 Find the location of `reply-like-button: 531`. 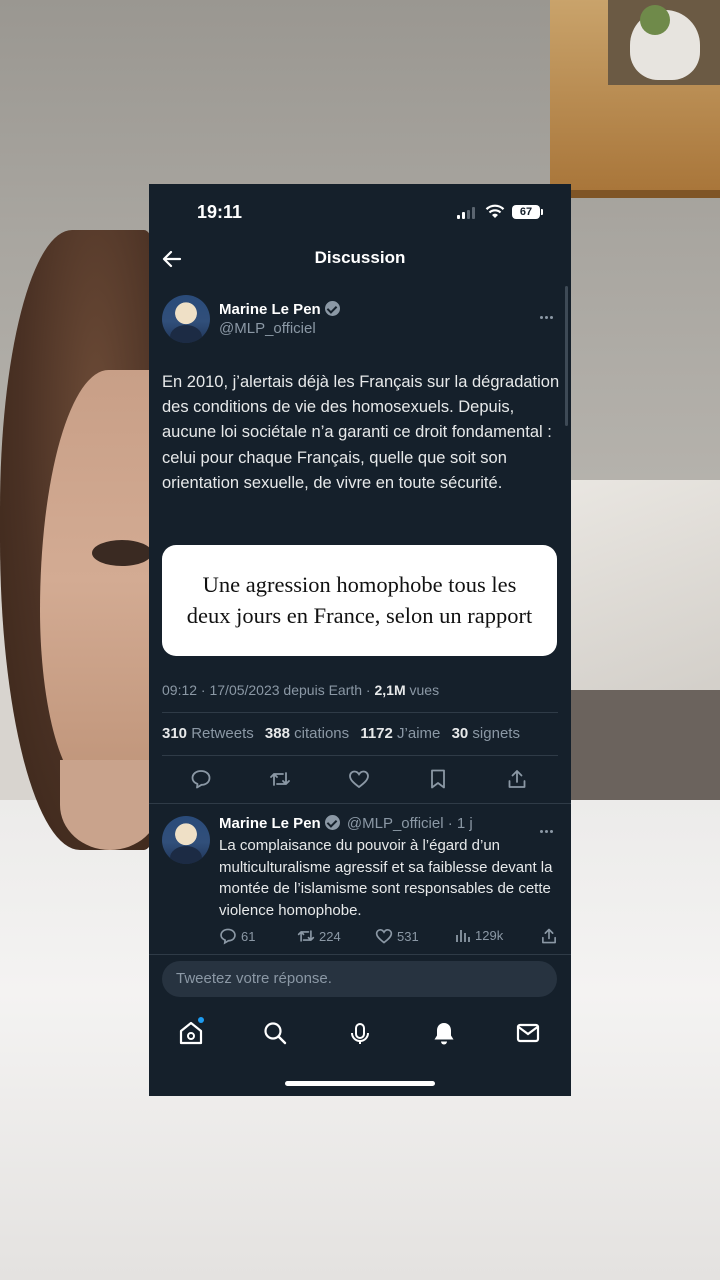

reply-like-button: 531 is located at coordinates (397, 936).